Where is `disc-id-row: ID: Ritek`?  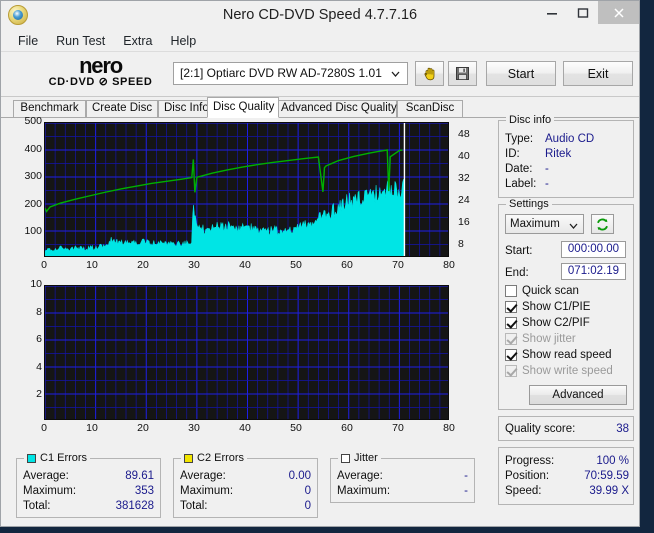 disc-id-row: ID: Ritek is located at coordinates (566, 153).